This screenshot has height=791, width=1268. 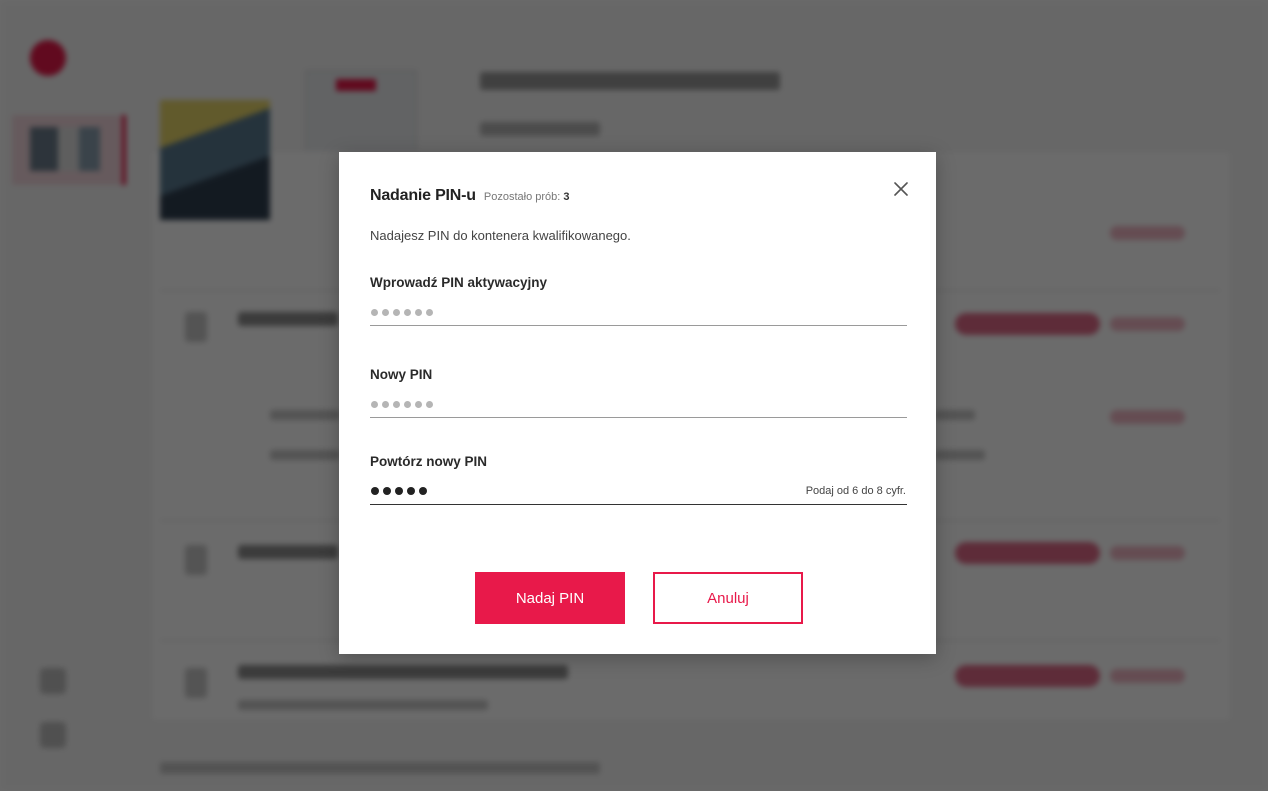 What do you see at coordinates (401, 374) in the screenshot?
I see `new-pin-label: Nowy PIN` at bounding box center [401, 374].